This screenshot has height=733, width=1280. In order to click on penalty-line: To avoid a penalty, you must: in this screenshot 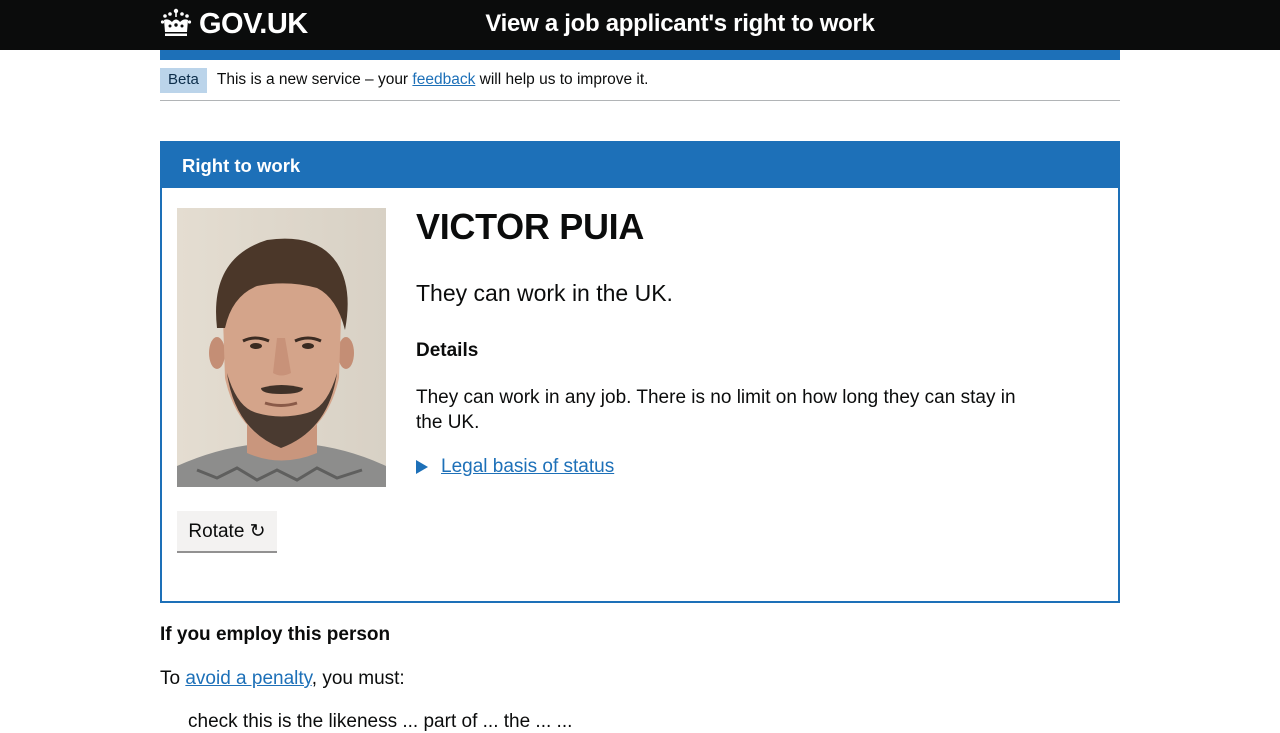, I will do `click(282, 679)`.